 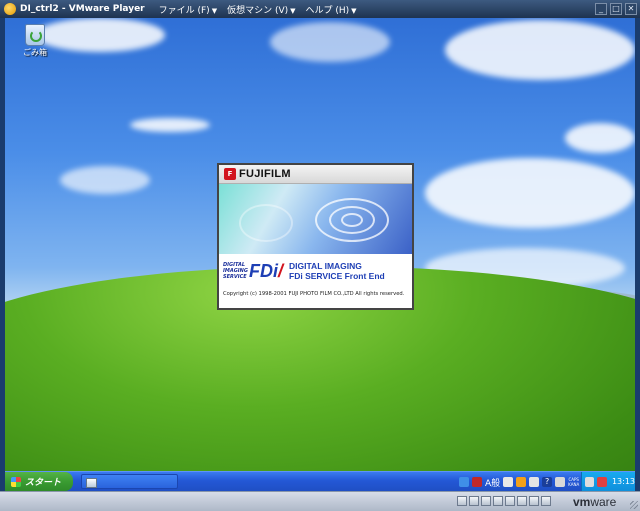 I want to click on printer-icon, so click(x=534, y=501).